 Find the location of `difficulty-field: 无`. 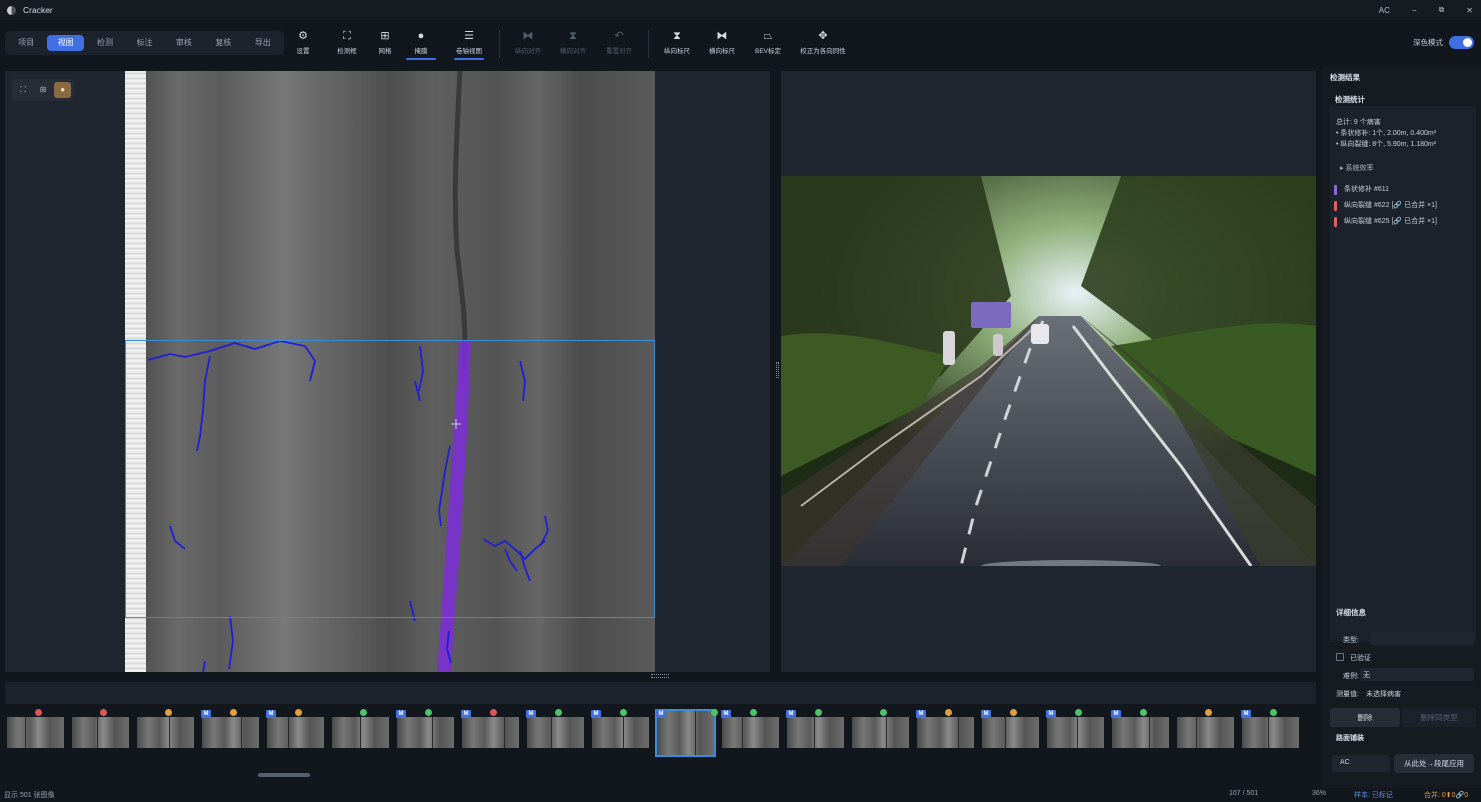

difficulty-field: 无 is located at coordinates (1417, 674).